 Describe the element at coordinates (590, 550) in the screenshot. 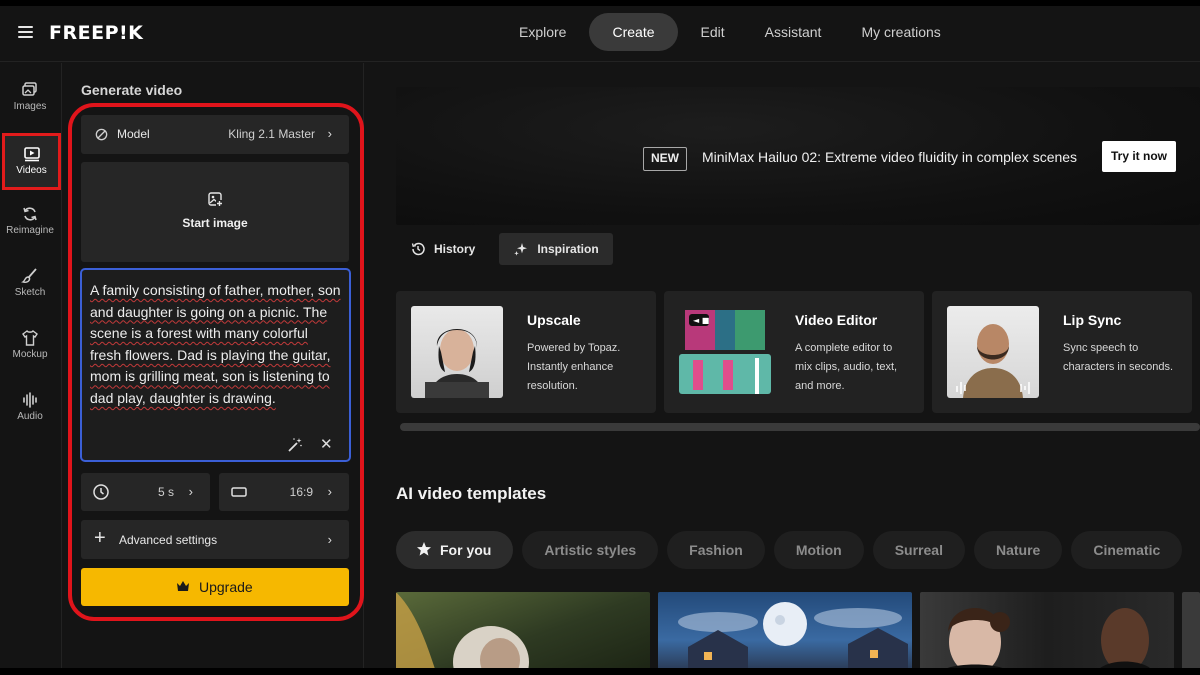

I see `chip-artistic-styles: Artistic styles` at that location.